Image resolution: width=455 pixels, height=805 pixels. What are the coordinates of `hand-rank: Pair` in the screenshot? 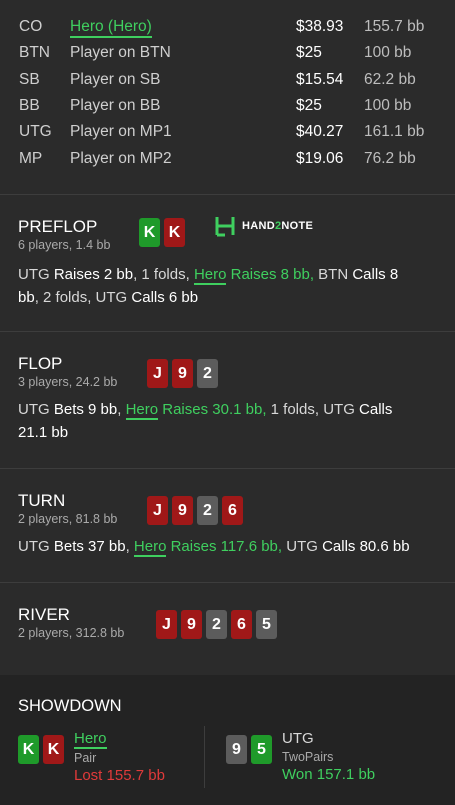 It's located at (85, 758).